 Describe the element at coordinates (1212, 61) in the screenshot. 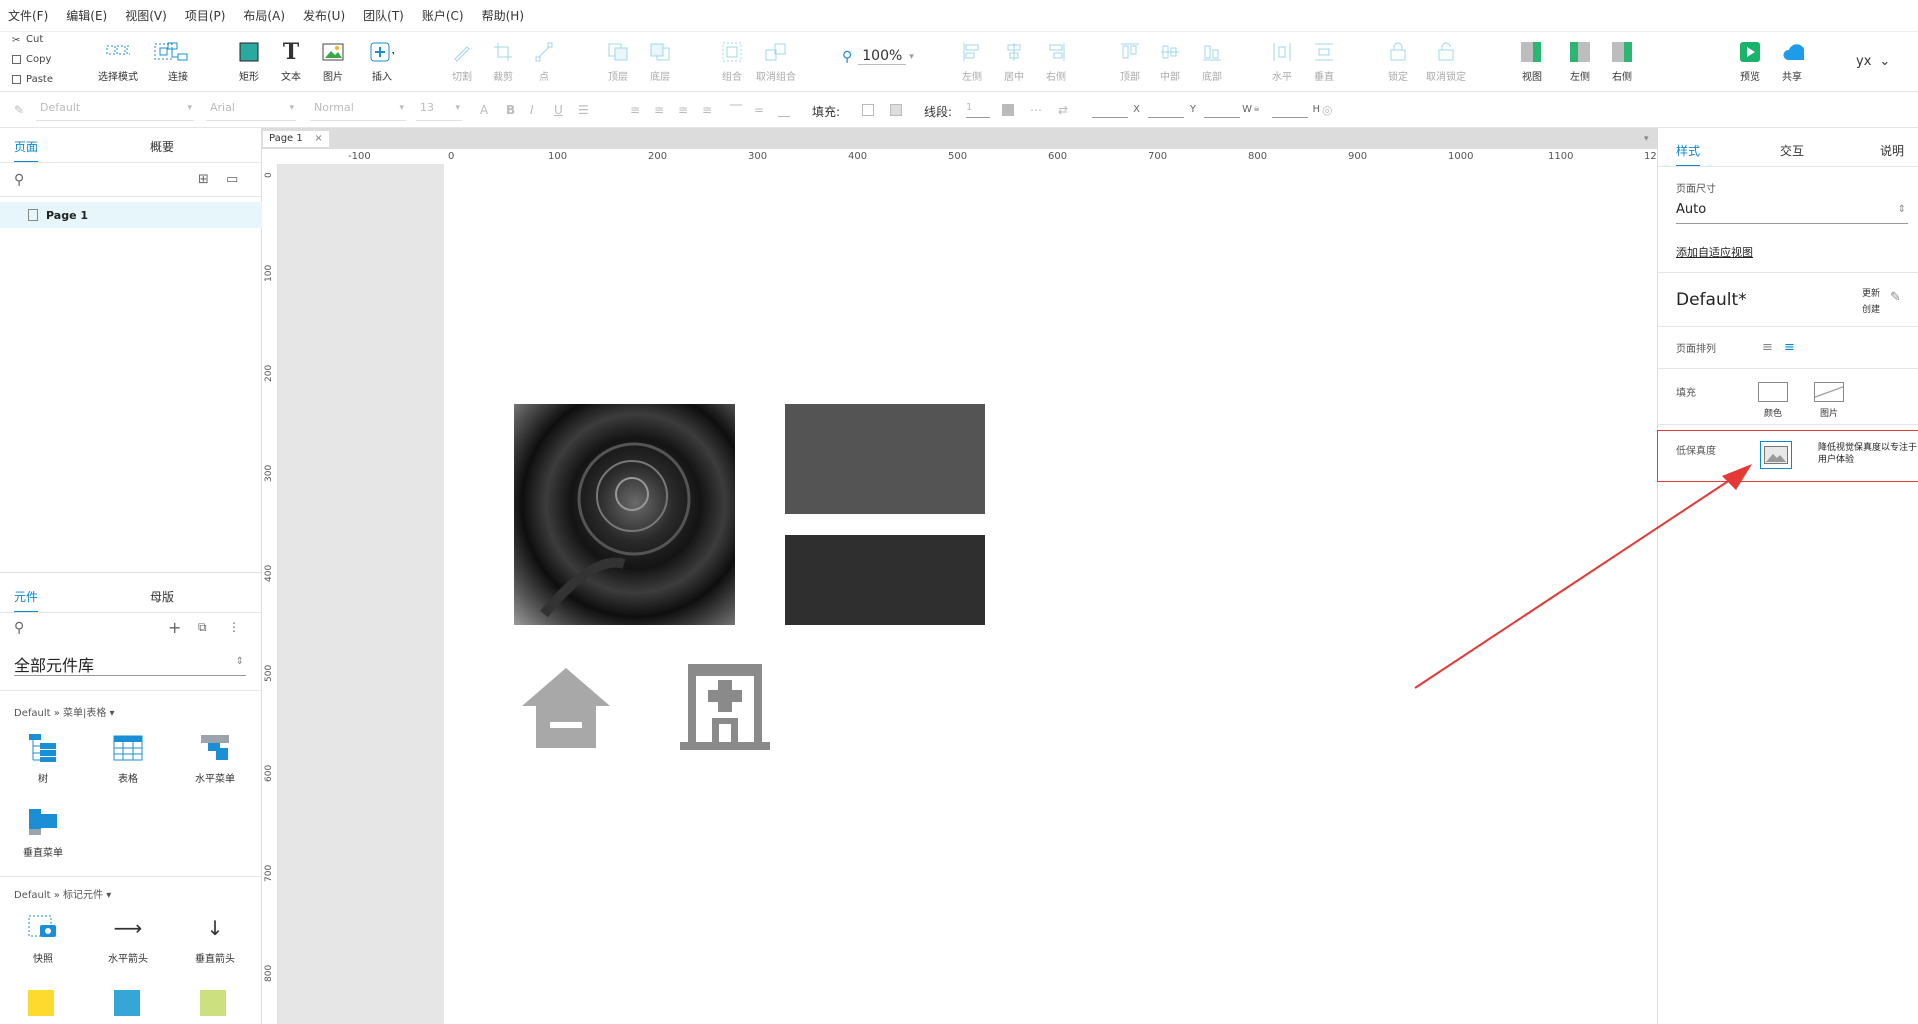

I see `align-bottom-button: 底部` at that location.